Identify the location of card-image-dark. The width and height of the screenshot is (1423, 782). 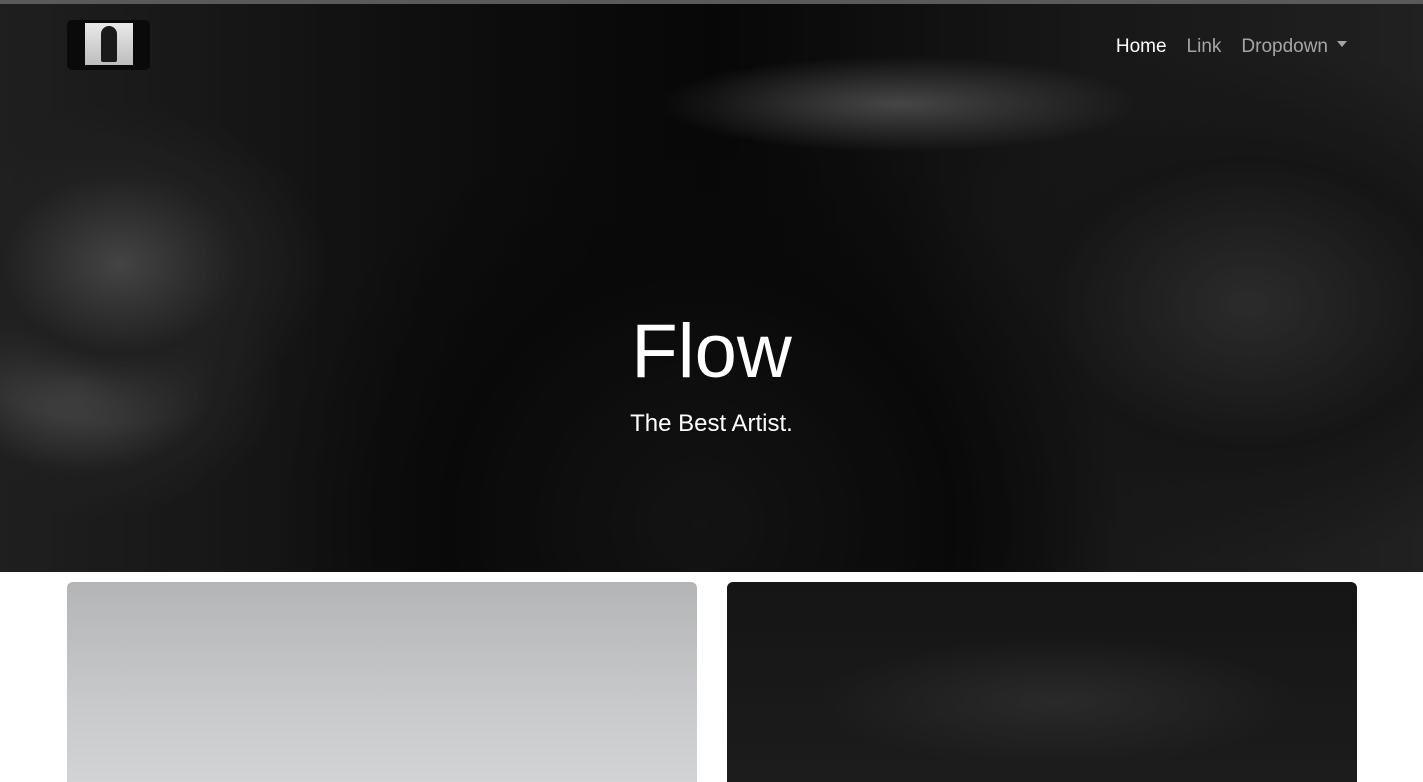
(1042, 682).